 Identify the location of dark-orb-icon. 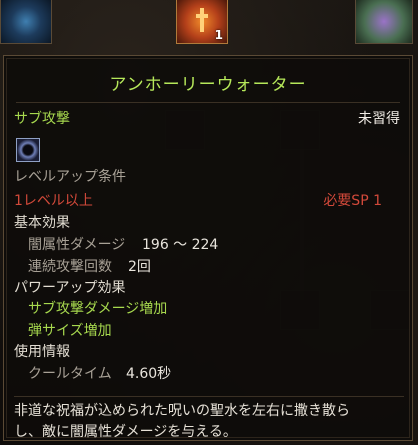
(28, 150).